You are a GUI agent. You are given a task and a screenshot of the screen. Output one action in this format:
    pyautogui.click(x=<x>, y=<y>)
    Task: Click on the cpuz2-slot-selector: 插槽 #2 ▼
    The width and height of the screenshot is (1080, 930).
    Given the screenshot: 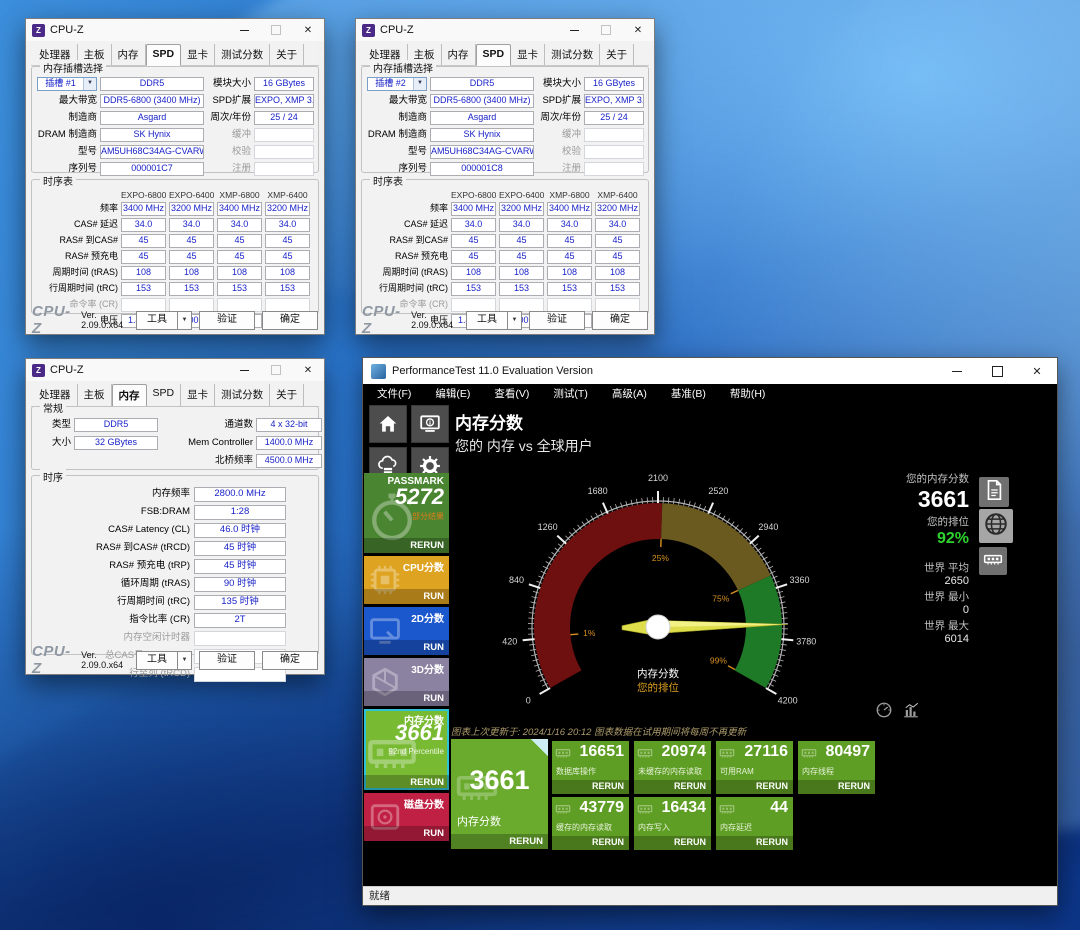 What is the action you would take?
    pyautogui.click(x=397, y=84)
    